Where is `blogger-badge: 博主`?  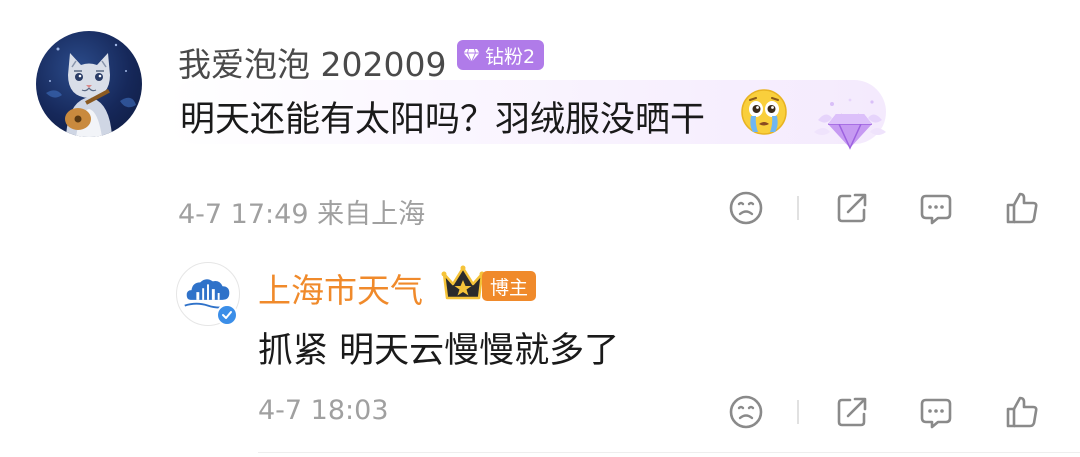 blogger-badge: 博主 is located at coordinates (509, 286).